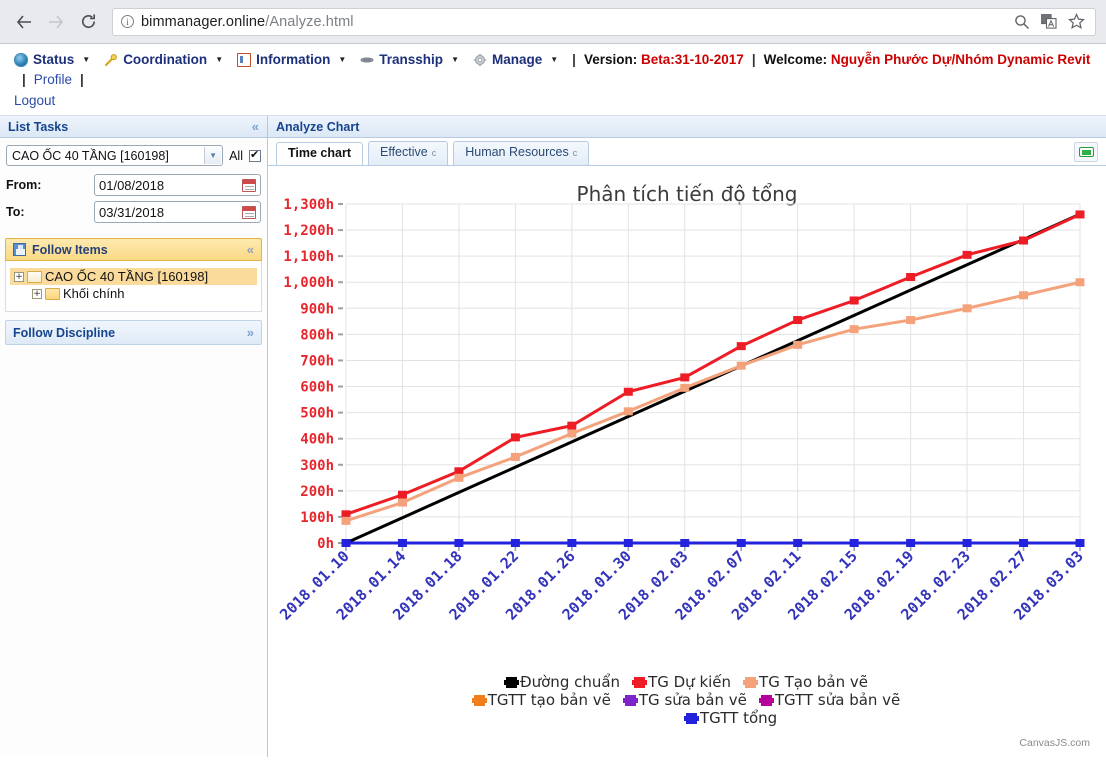  Describe the element at coordinates (692, 59) in the screenshot. I see `version-value: Beta:31-10-2017` at that location.